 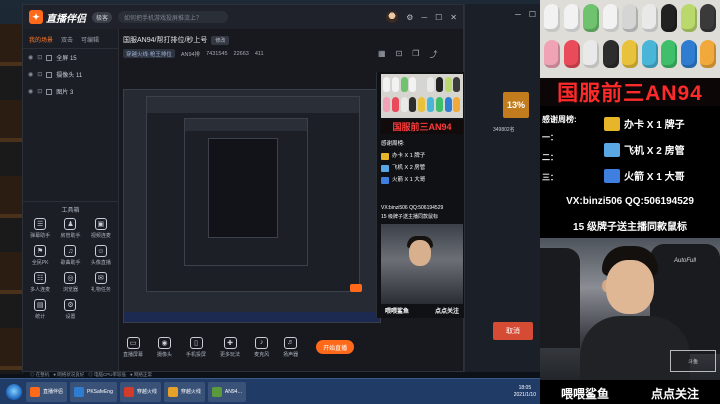 I want to click on taskbar-label: PKSafeEng, so click(x=100, y=391).